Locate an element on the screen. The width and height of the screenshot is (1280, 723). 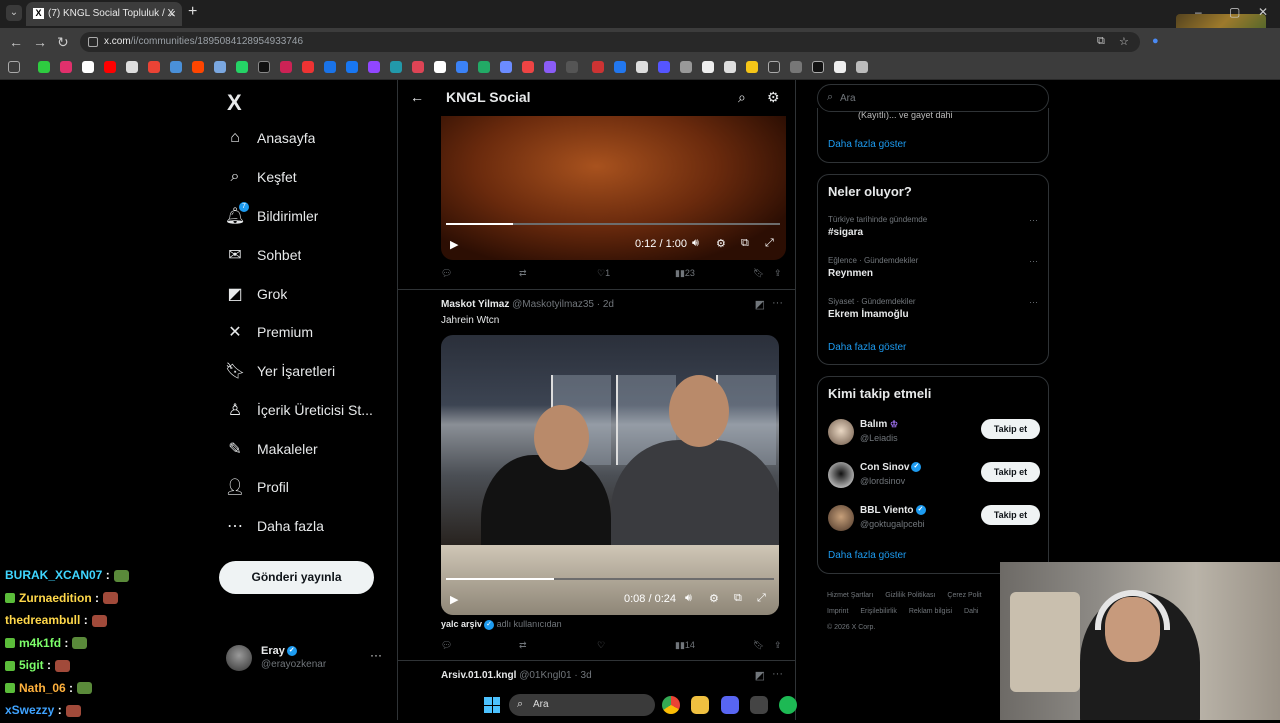
video-progress-bar is located at coordinates (610, 579).